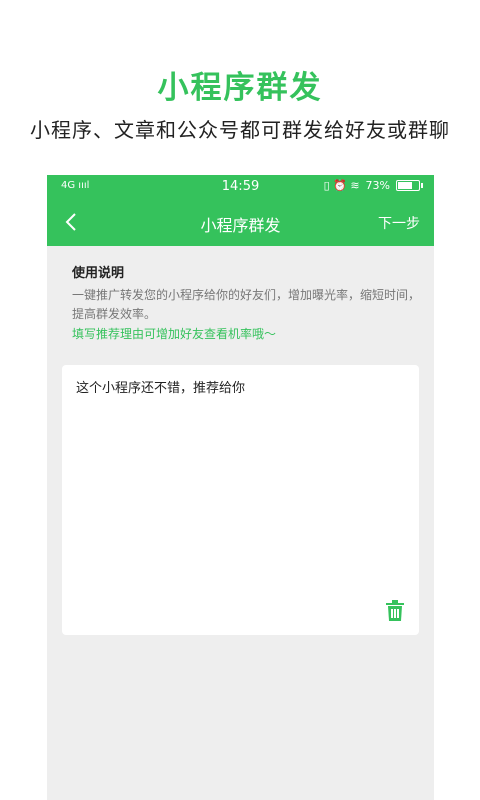 The height and width of the screenshot is (800, 480). What do you see at coordinates (395, 611) in the screenshot?
I see `trash-icon` at bounding box center [395, 611].